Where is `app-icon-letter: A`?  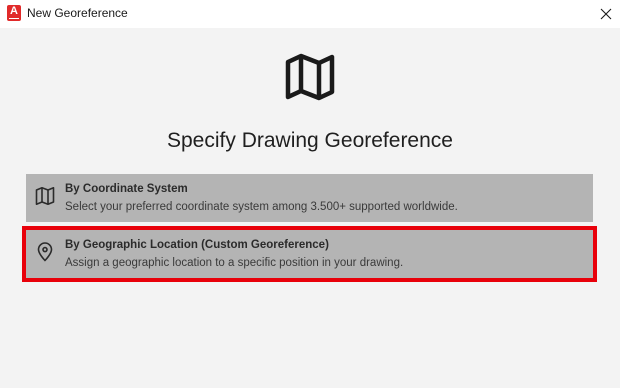
app-icon-letter: A is located at coordinates (14, 11).